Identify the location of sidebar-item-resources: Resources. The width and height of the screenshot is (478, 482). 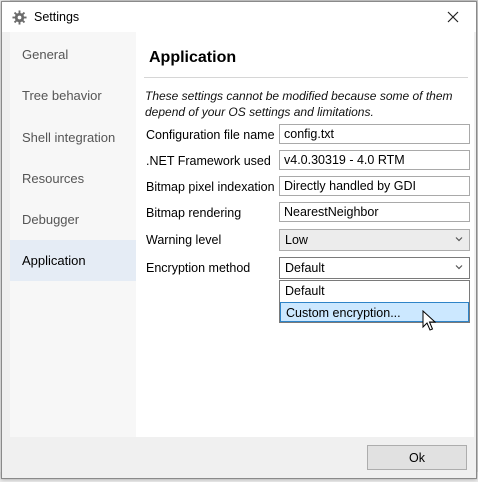
(73, 178).